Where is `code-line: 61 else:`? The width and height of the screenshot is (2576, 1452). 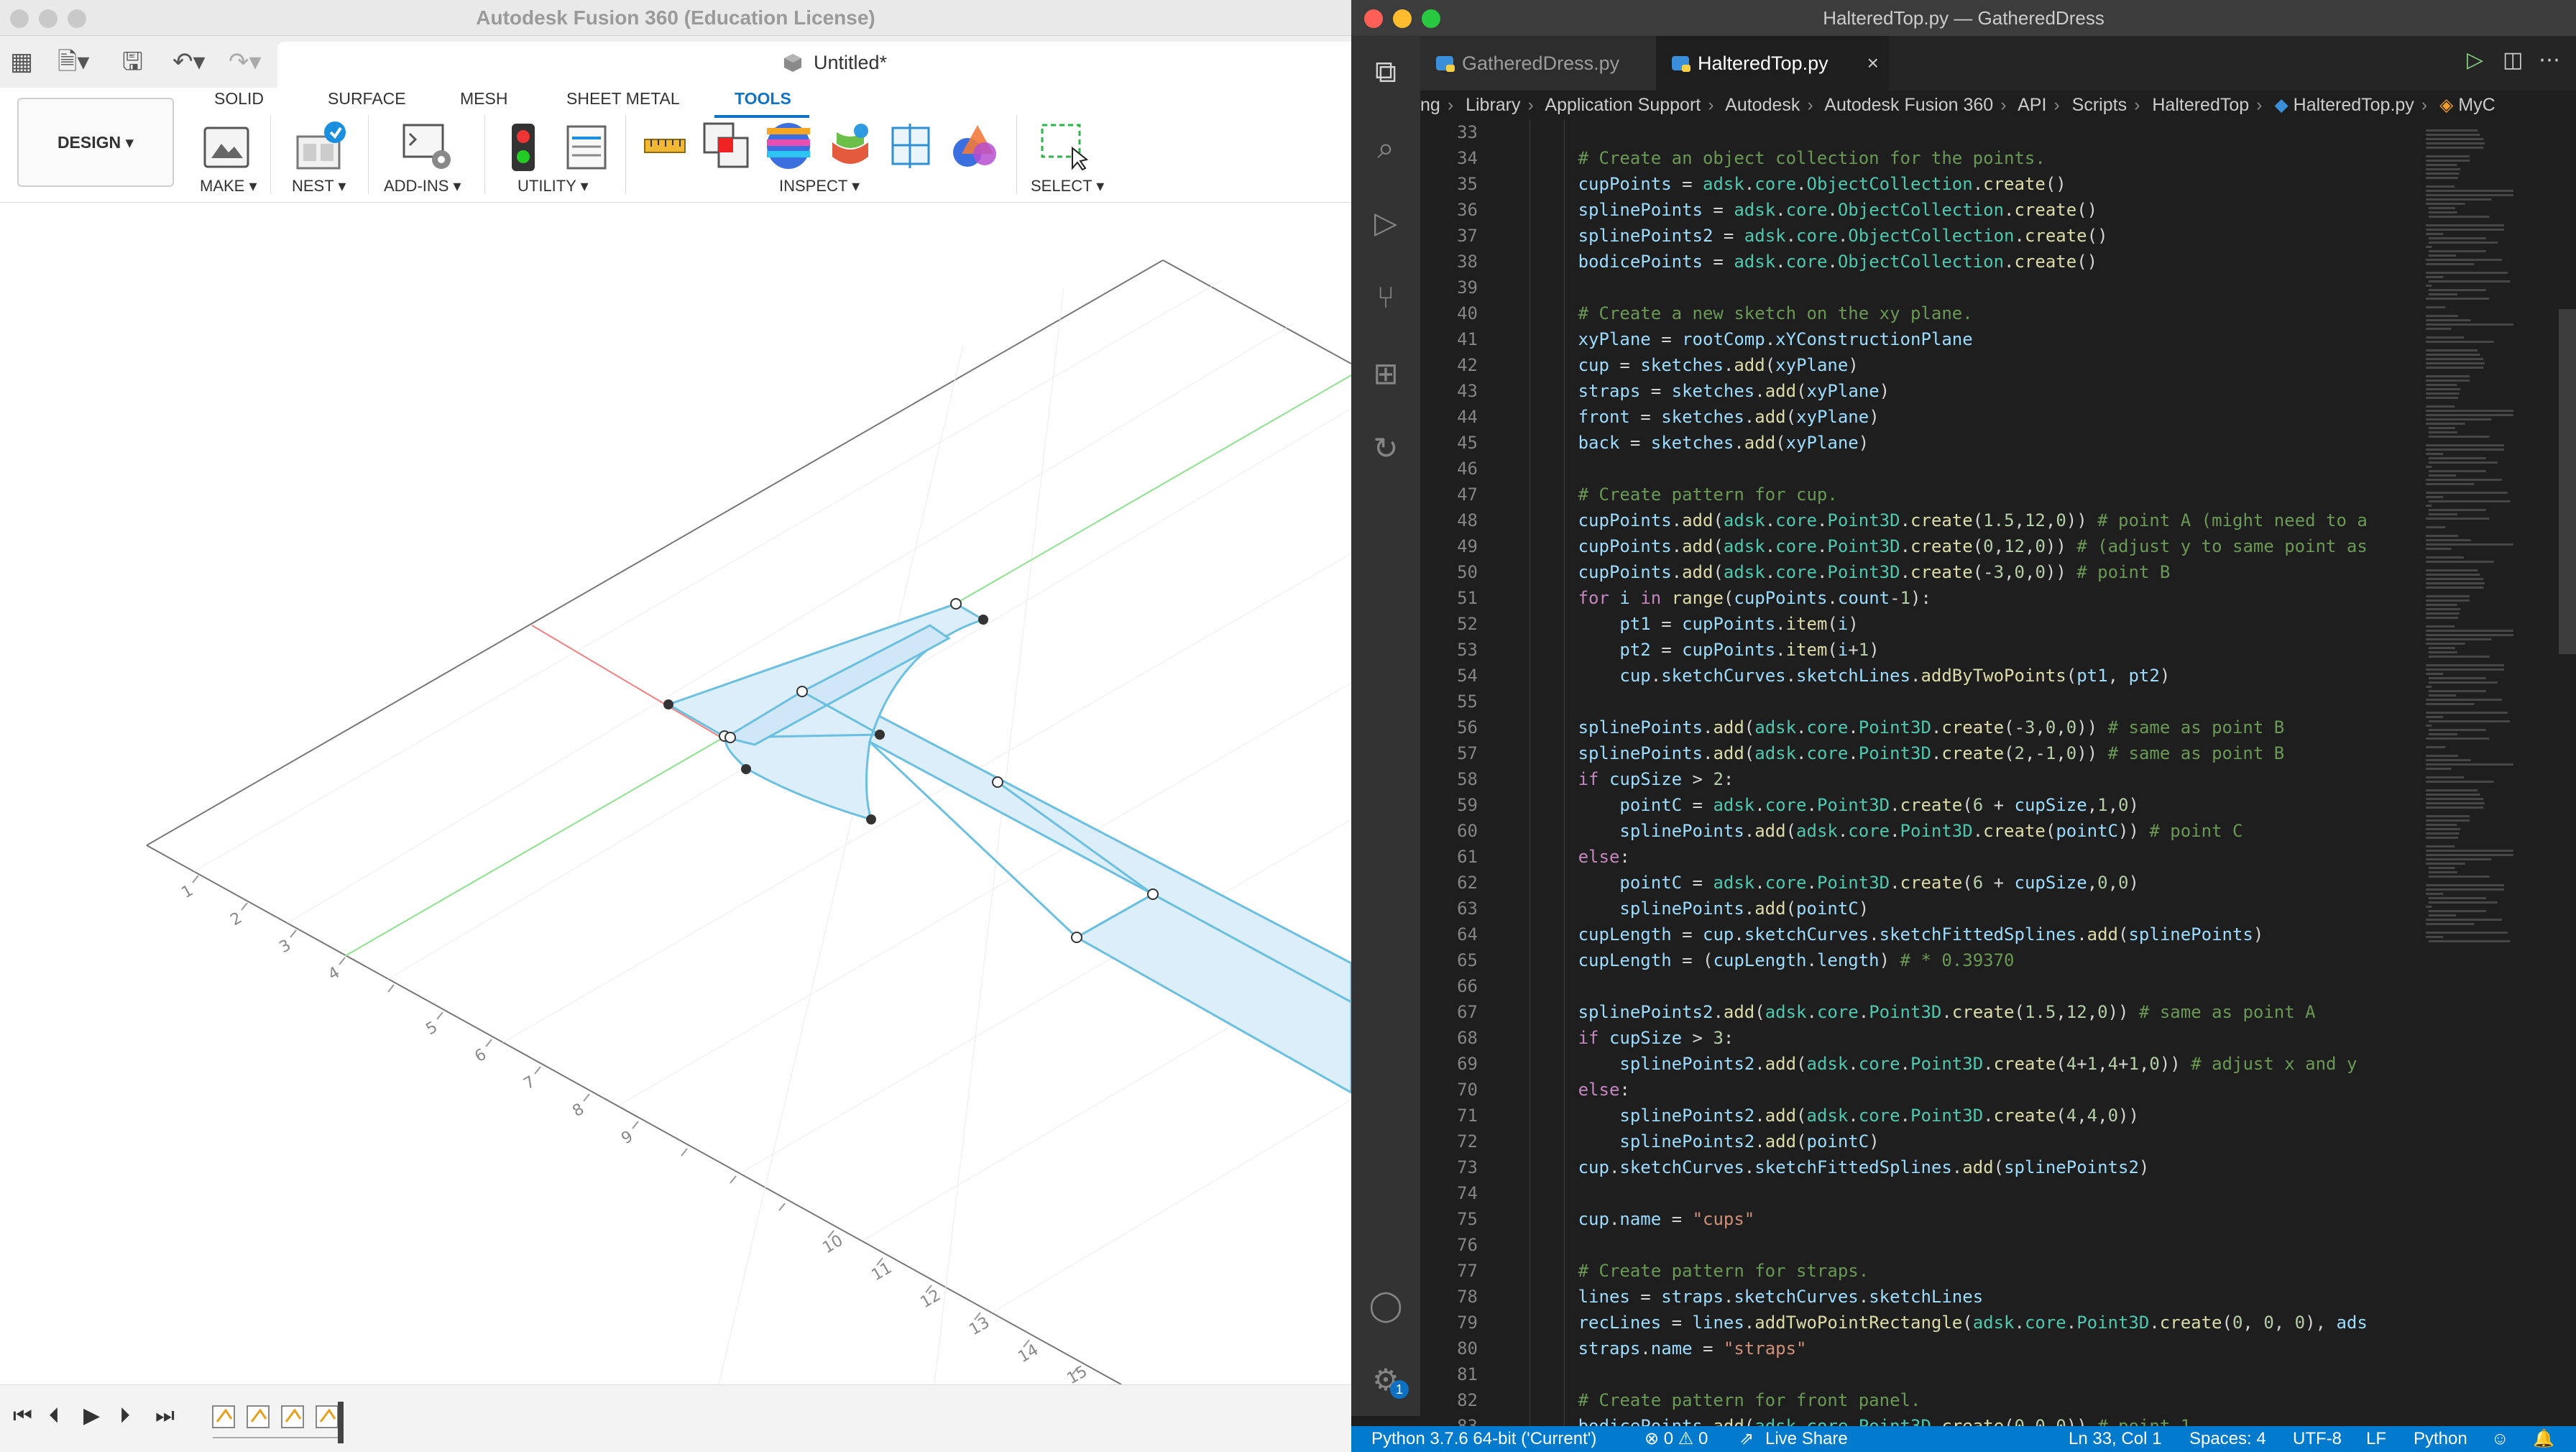
code-line: 61 else: is located at coordinates (1873, 857).